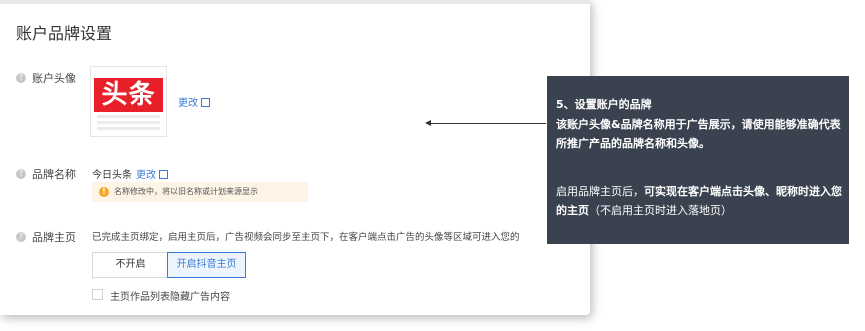  What do you see at coordinates (54, 174) in the screenshot?
I see `brand-name-label: 品牌名称` at bounding box center [54, 174].